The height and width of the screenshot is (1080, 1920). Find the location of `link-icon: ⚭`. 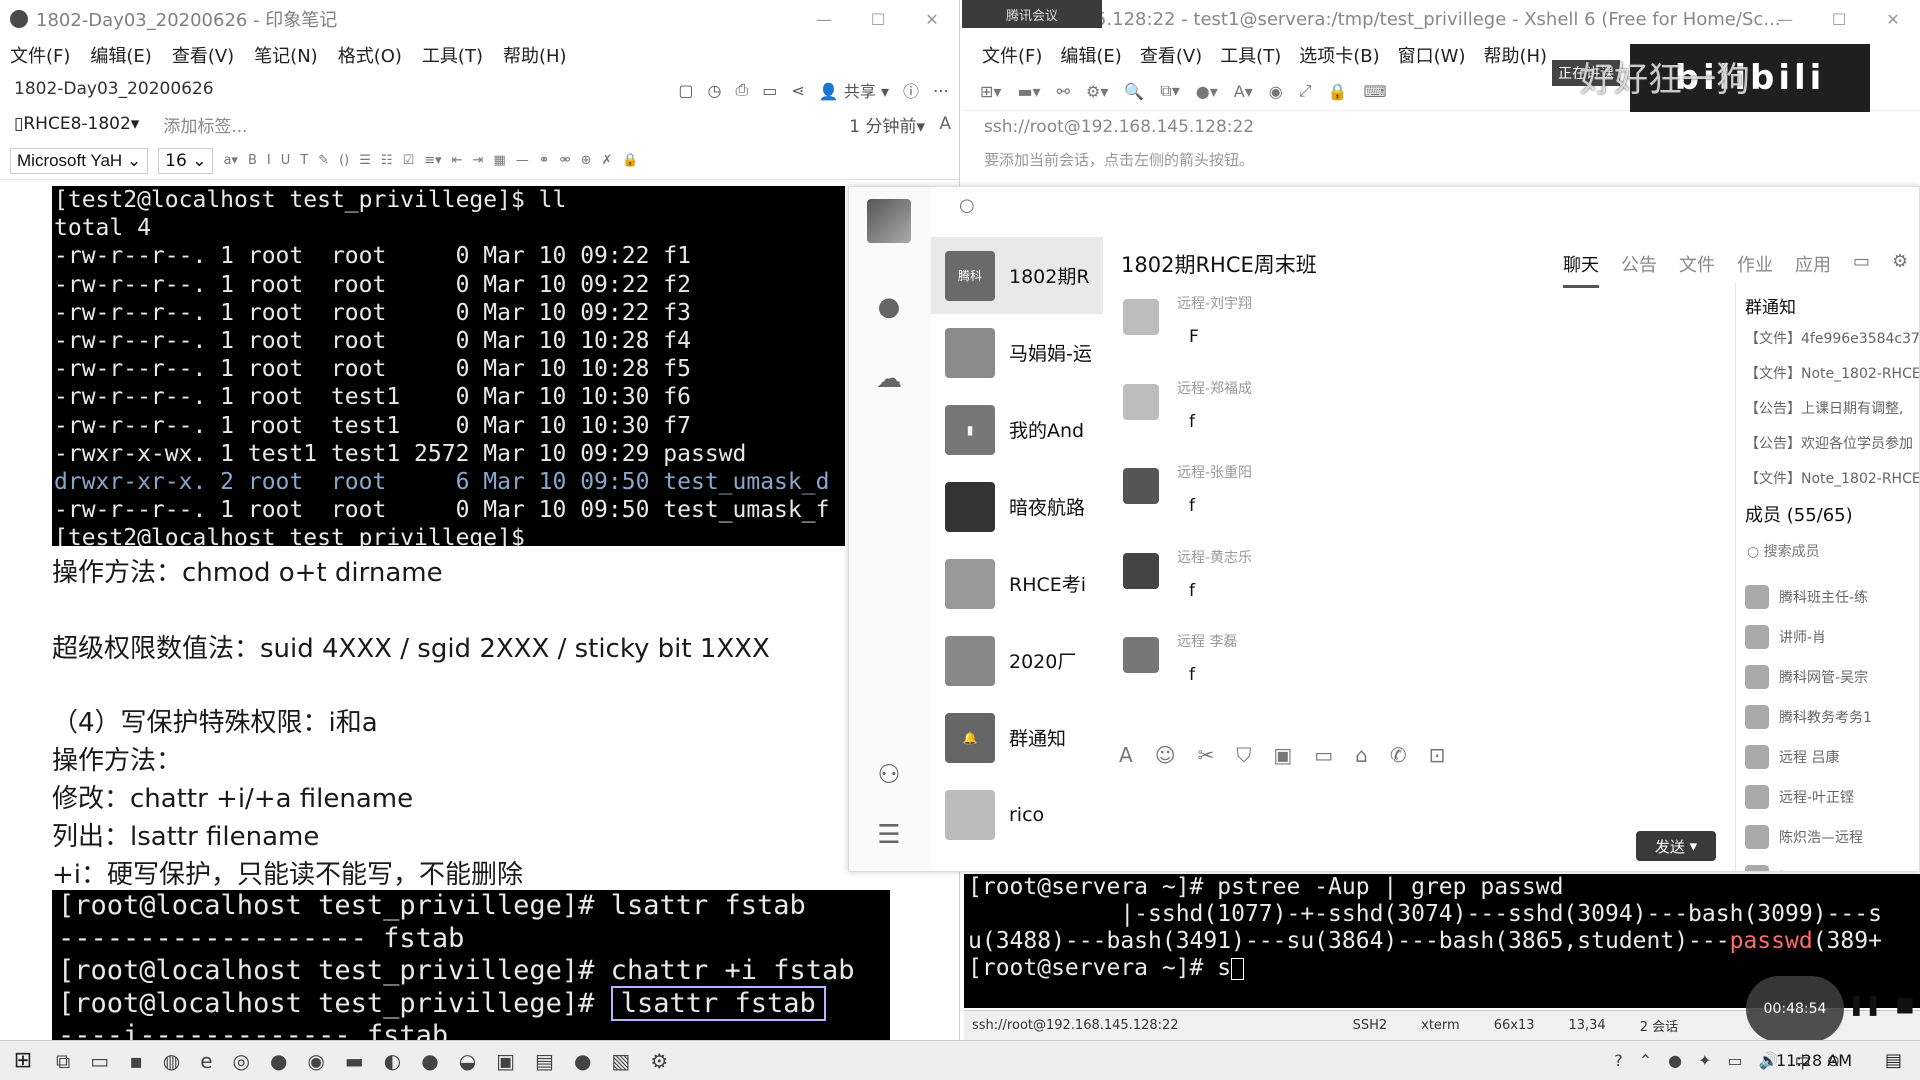

link-icon: ⚭ is located at coordinates (544, 160).